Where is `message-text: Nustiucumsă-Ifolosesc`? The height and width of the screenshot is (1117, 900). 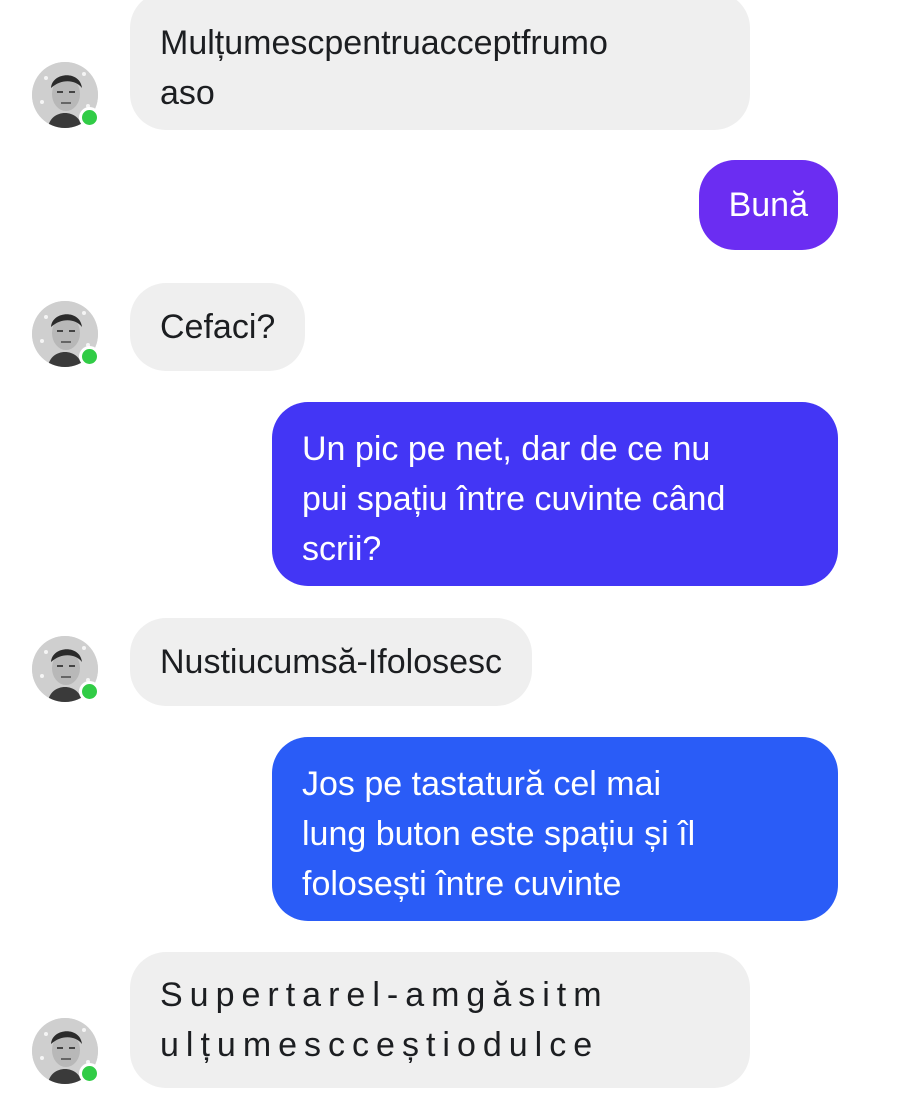 message-text: Nustiucumsă-Ifolosesc is located at coordinates (331, 662).